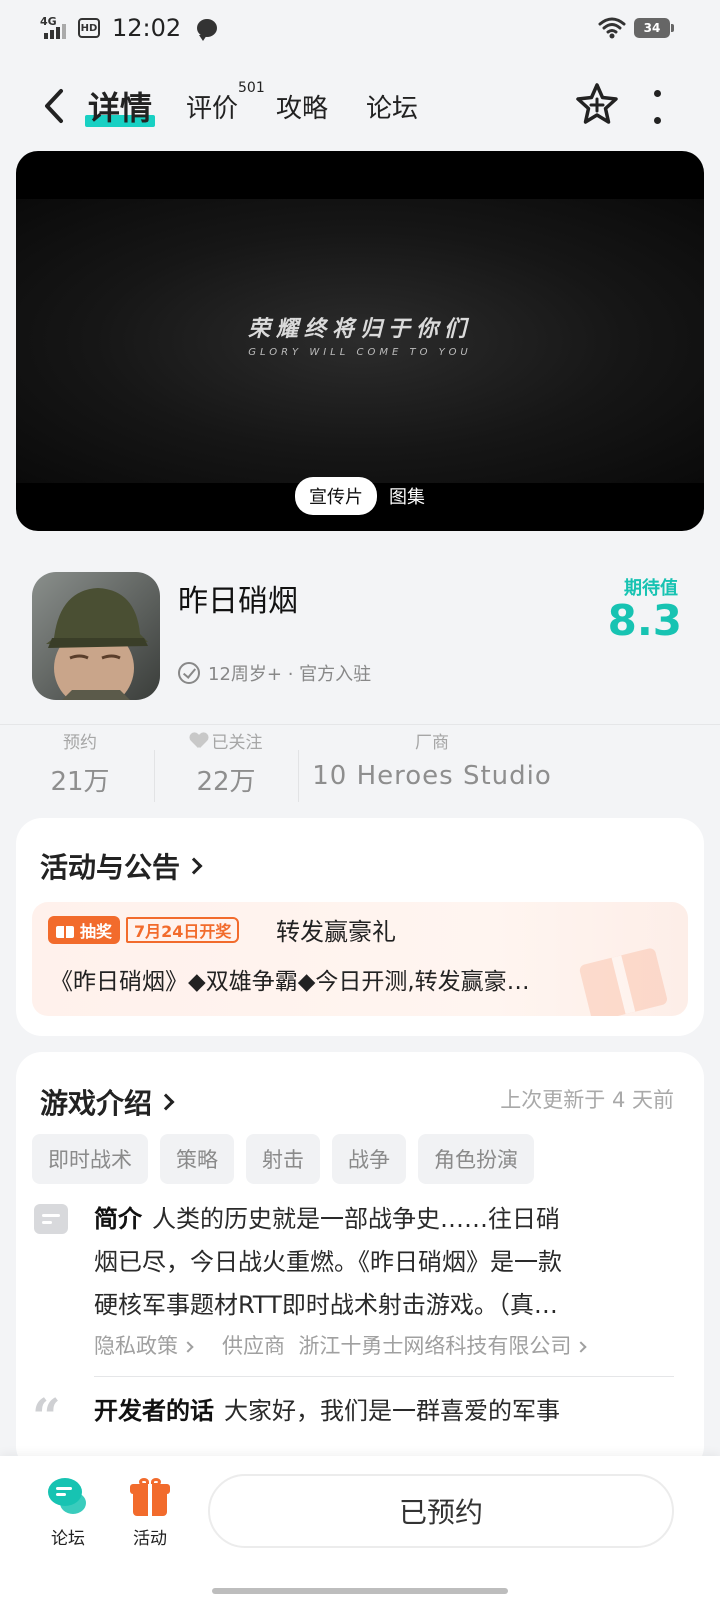 Image resolution: width=720 pixels, height=1600 pixels. What do you see at coordinates (359, 329) in the screenshot?
I see `video-slogan: 荣耀终将归于你们` at bounding box center [359, 329].